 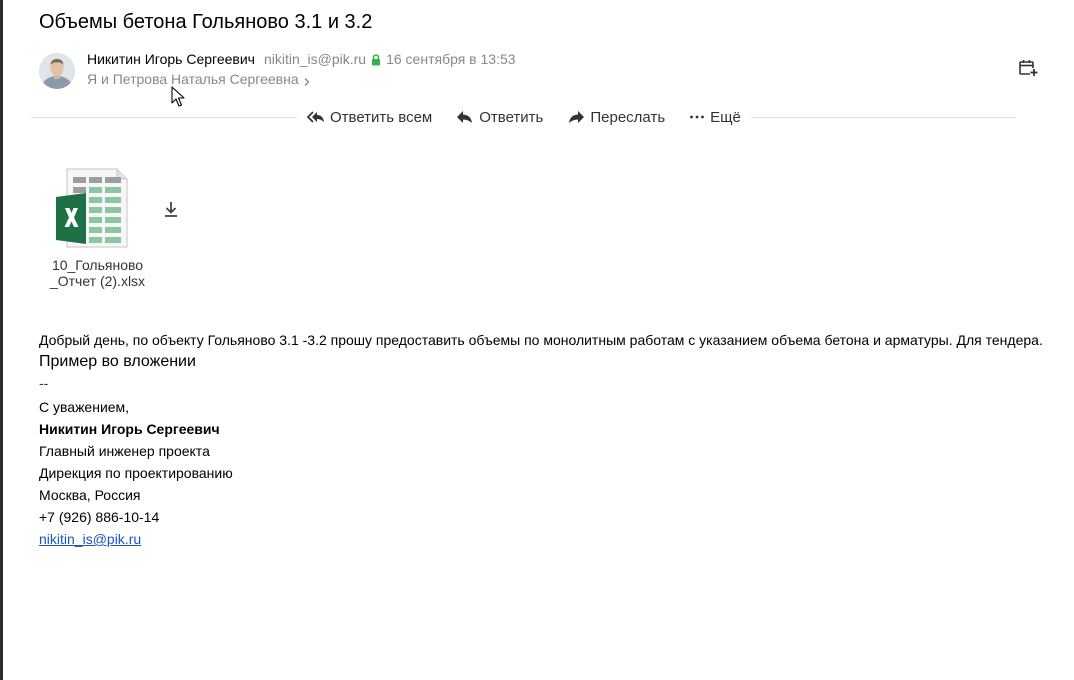 I want to click on mouse-cursor-icon, so click(x=178, y=97).